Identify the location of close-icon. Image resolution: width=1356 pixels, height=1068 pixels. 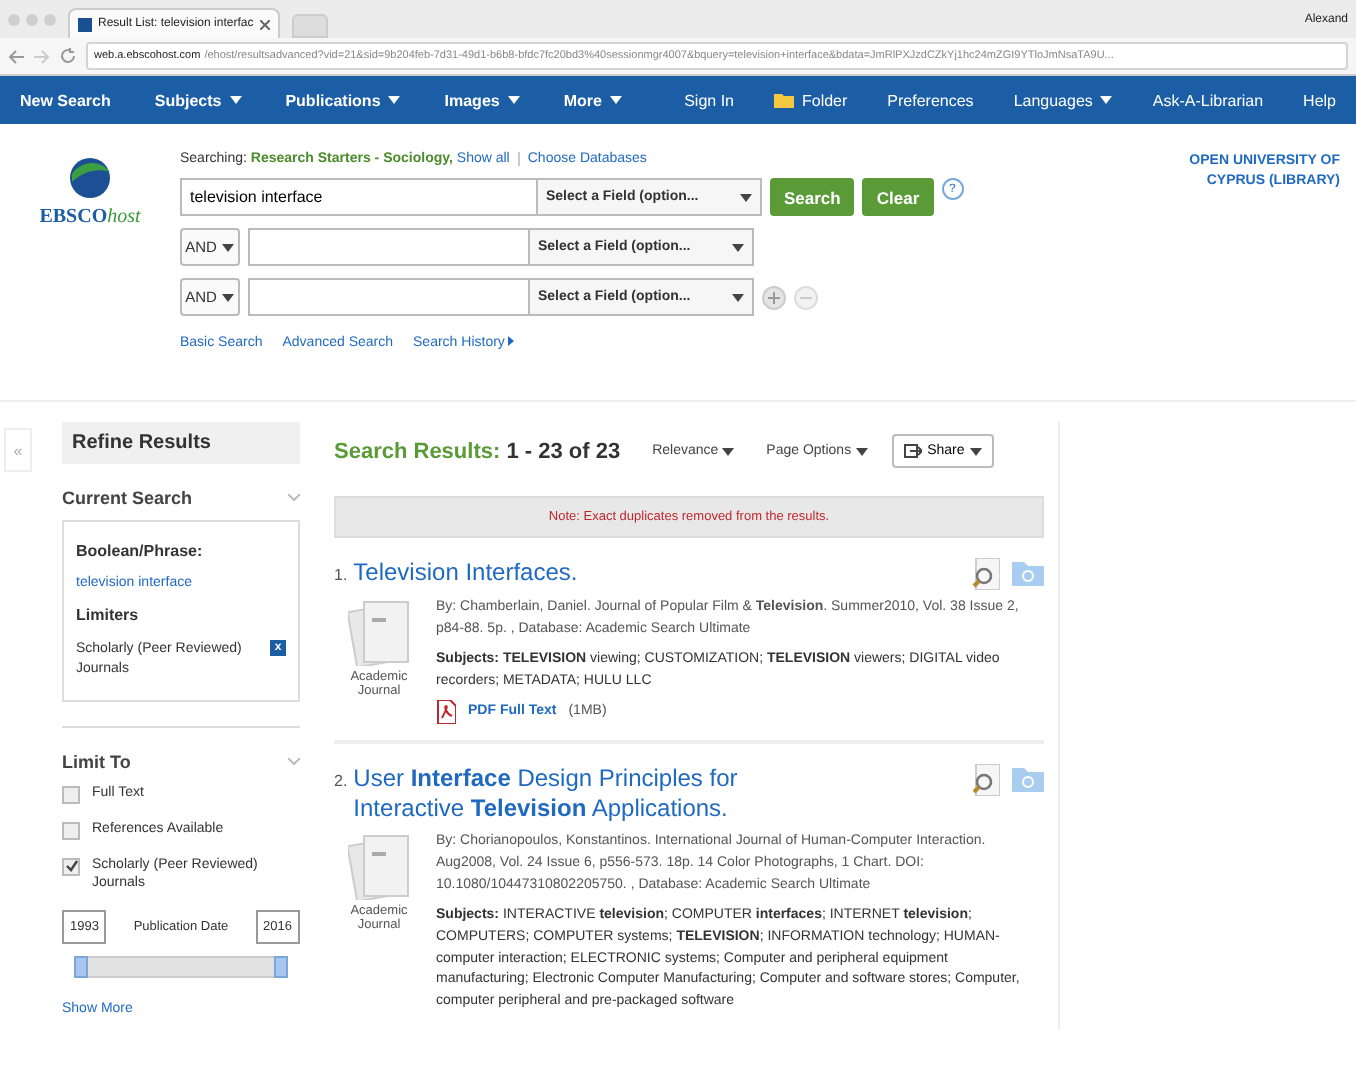
(264, 24).